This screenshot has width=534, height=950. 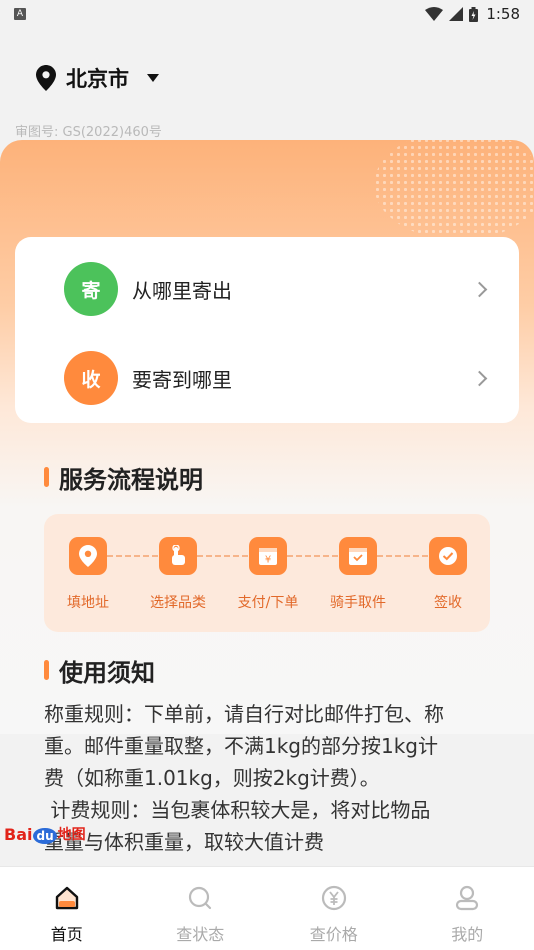 I want to click on dropdown-caret-icon, so click(x=153, y=78).